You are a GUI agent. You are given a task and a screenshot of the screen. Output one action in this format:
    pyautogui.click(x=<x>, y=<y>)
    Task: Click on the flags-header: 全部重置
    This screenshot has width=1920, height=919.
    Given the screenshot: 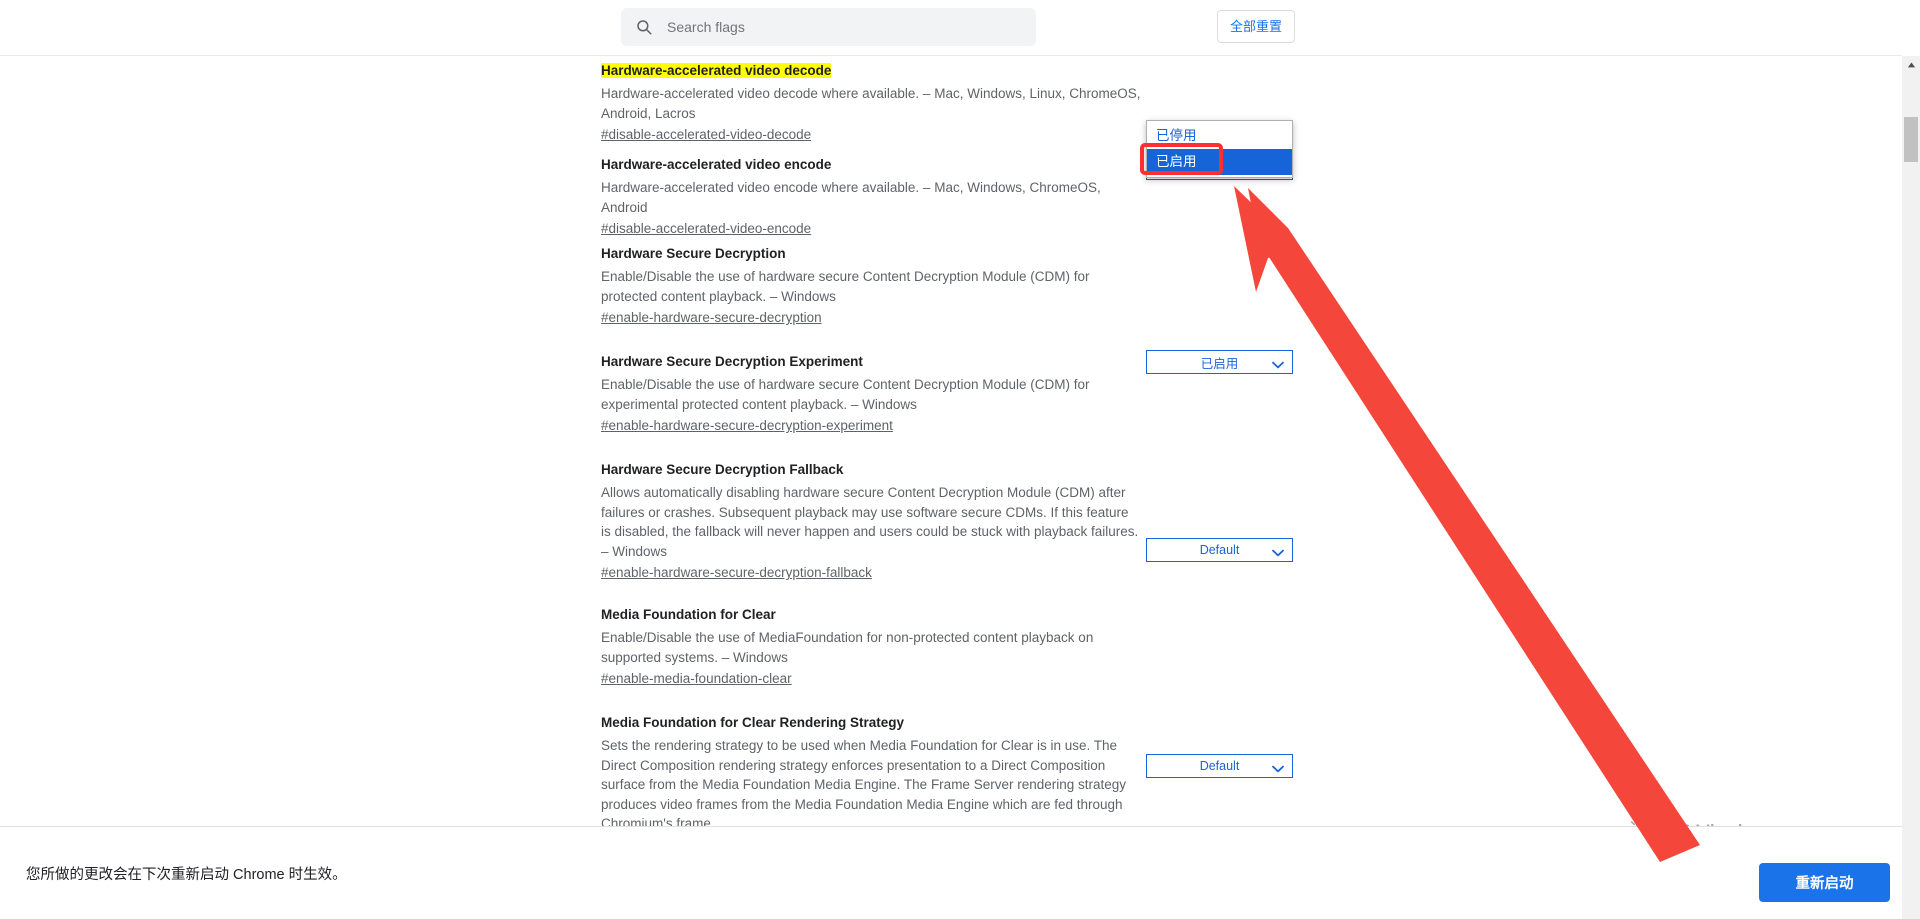 What is the action you would take?
    pyautogui.click(x=951, y=28)
    